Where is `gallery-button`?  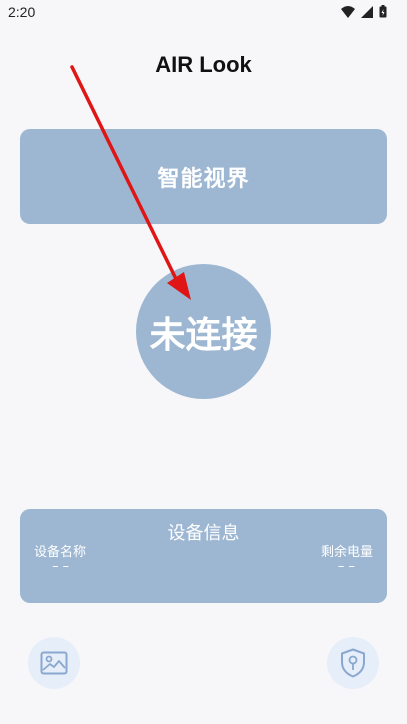 gallery-button is located at coordinates (54, 663).